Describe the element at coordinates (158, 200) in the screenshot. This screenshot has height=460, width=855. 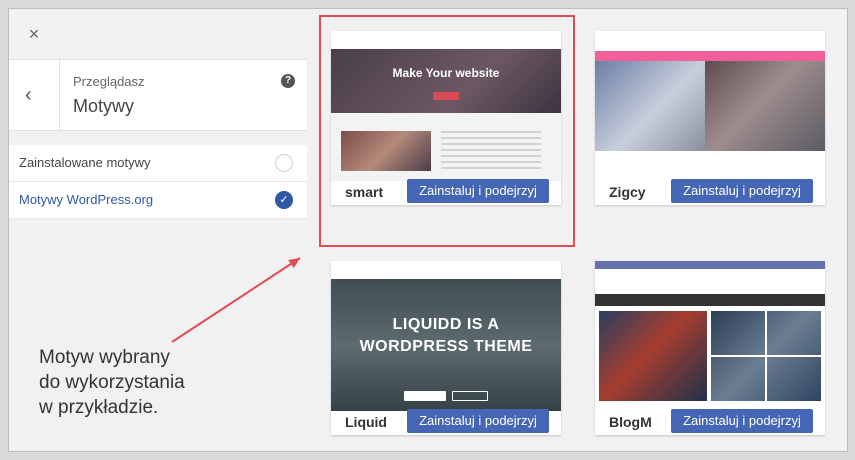
I see `source-wordpress-org: Motywy WordPress.org ✓` at that location.